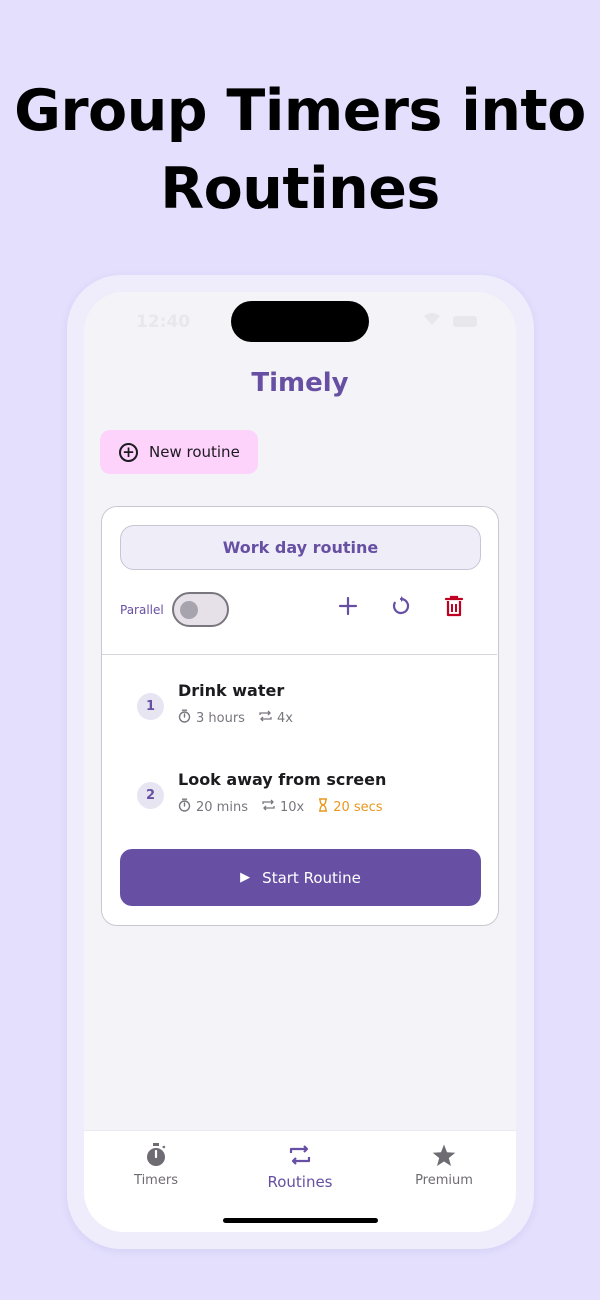  I want to click on headline: Group Timers into Routines, so click(300, 150).